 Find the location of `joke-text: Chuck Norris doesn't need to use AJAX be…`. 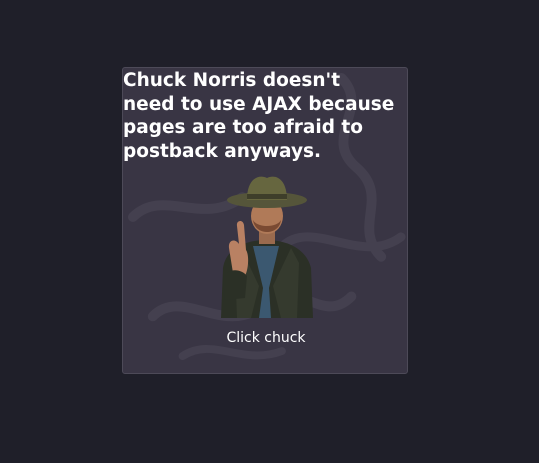

joke-text: Chuck Norris doesn't need to use AJAX be… is located at coordinates (259, 116).